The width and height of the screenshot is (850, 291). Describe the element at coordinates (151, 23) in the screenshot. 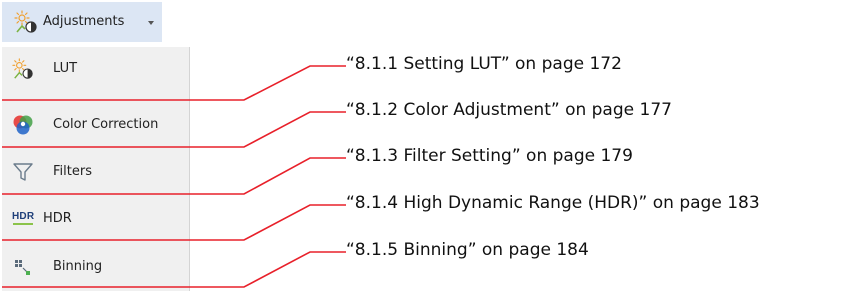

I see `chevron-down-icon` at that location.